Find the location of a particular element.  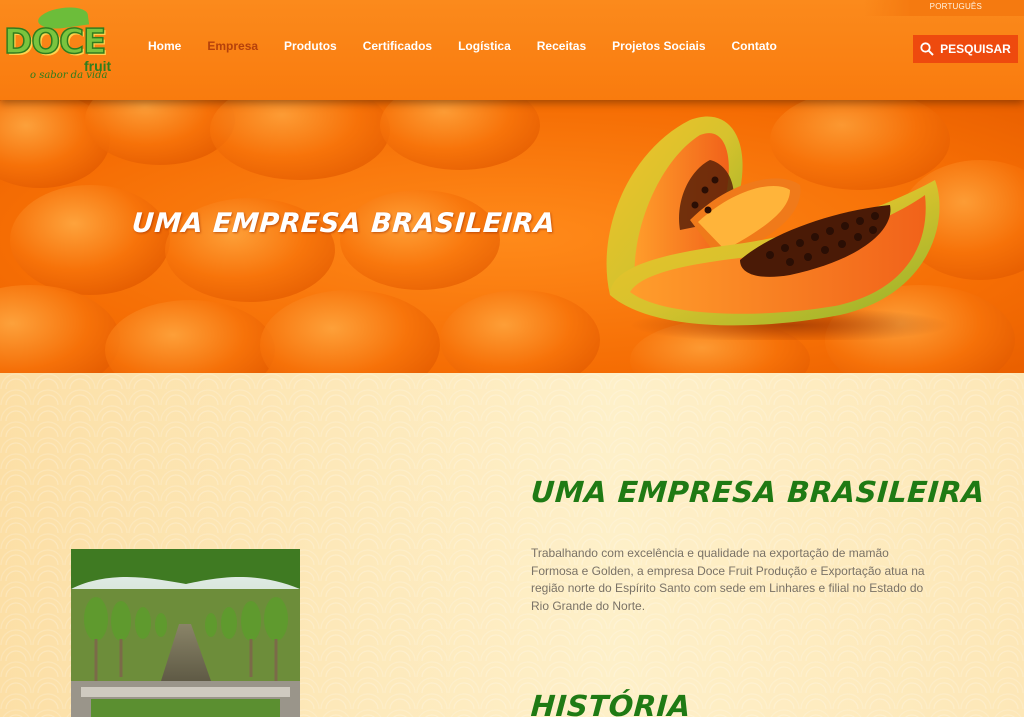

nav-item-home: Home is located at coordinates (164, 46).